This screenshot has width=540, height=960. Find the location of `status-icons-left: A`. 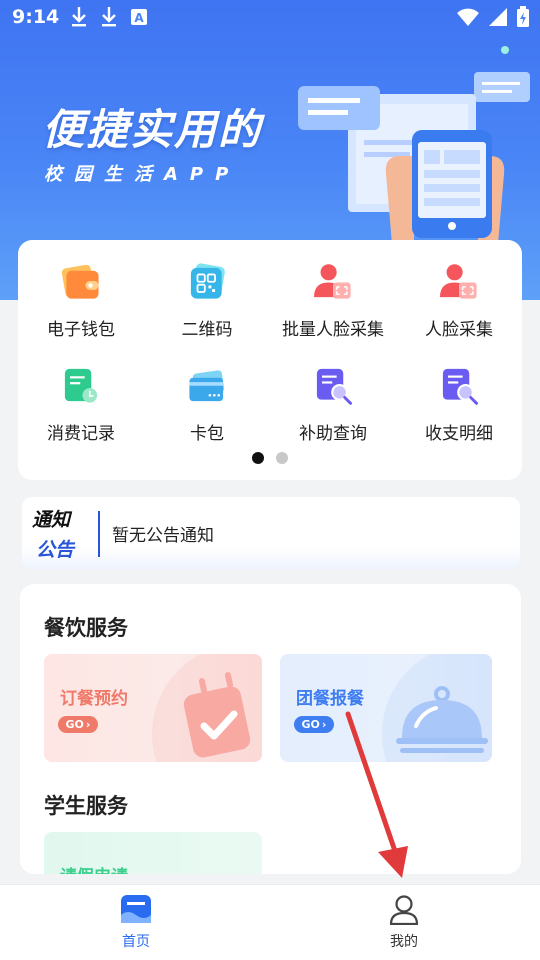

status-icons-left: A is located at coordinates (109, 17).